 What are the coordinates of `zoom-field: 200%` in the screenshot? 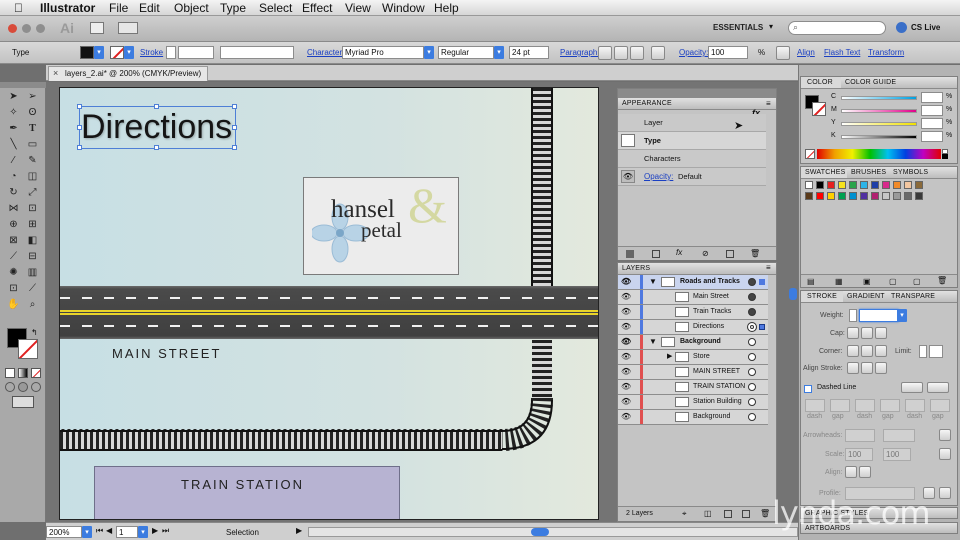 It's located at (64, 532).